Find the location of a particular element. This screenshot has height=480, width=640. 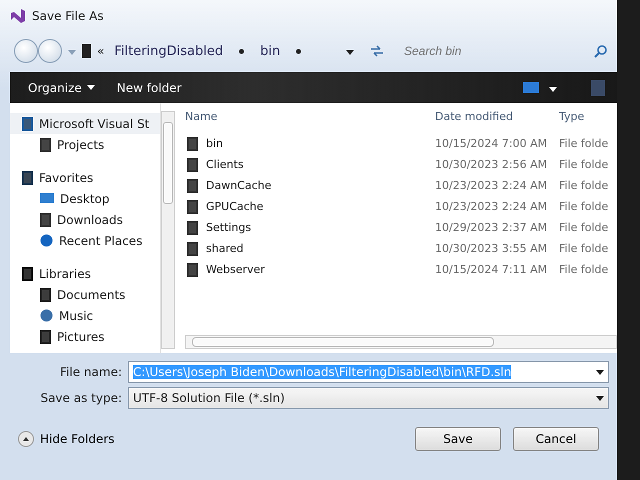

file-name-cell: GPUCache is located at coordinates (235, 206).